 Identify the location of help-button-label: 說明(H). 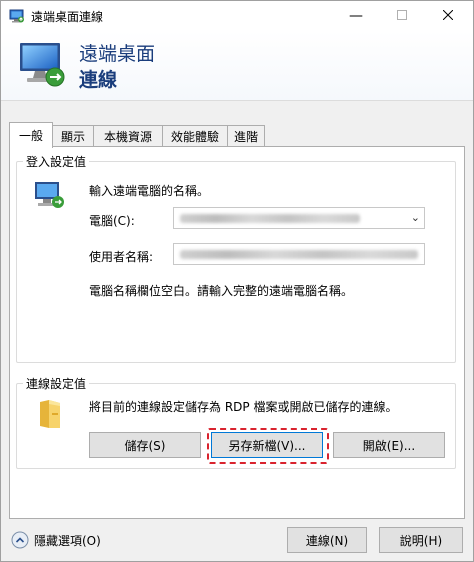
(421, 540).